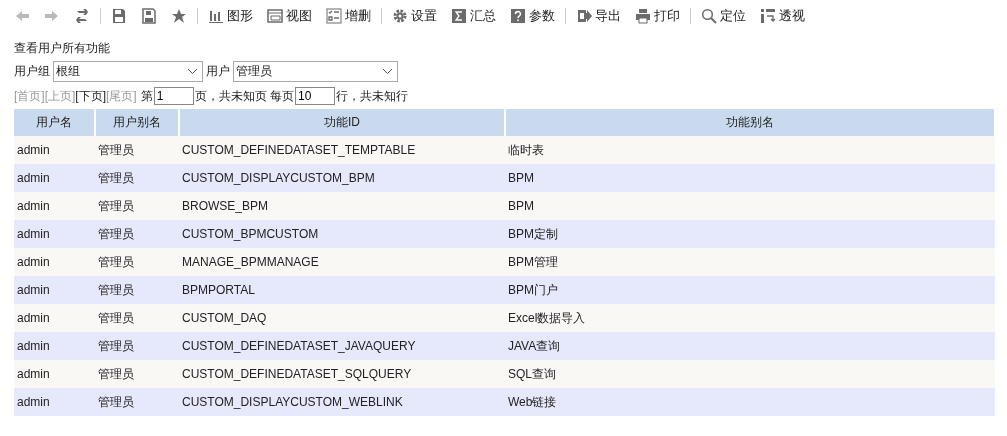 The image size is (1007, 436). I want to click on table-cell: SQL查询, so click(750, 374).